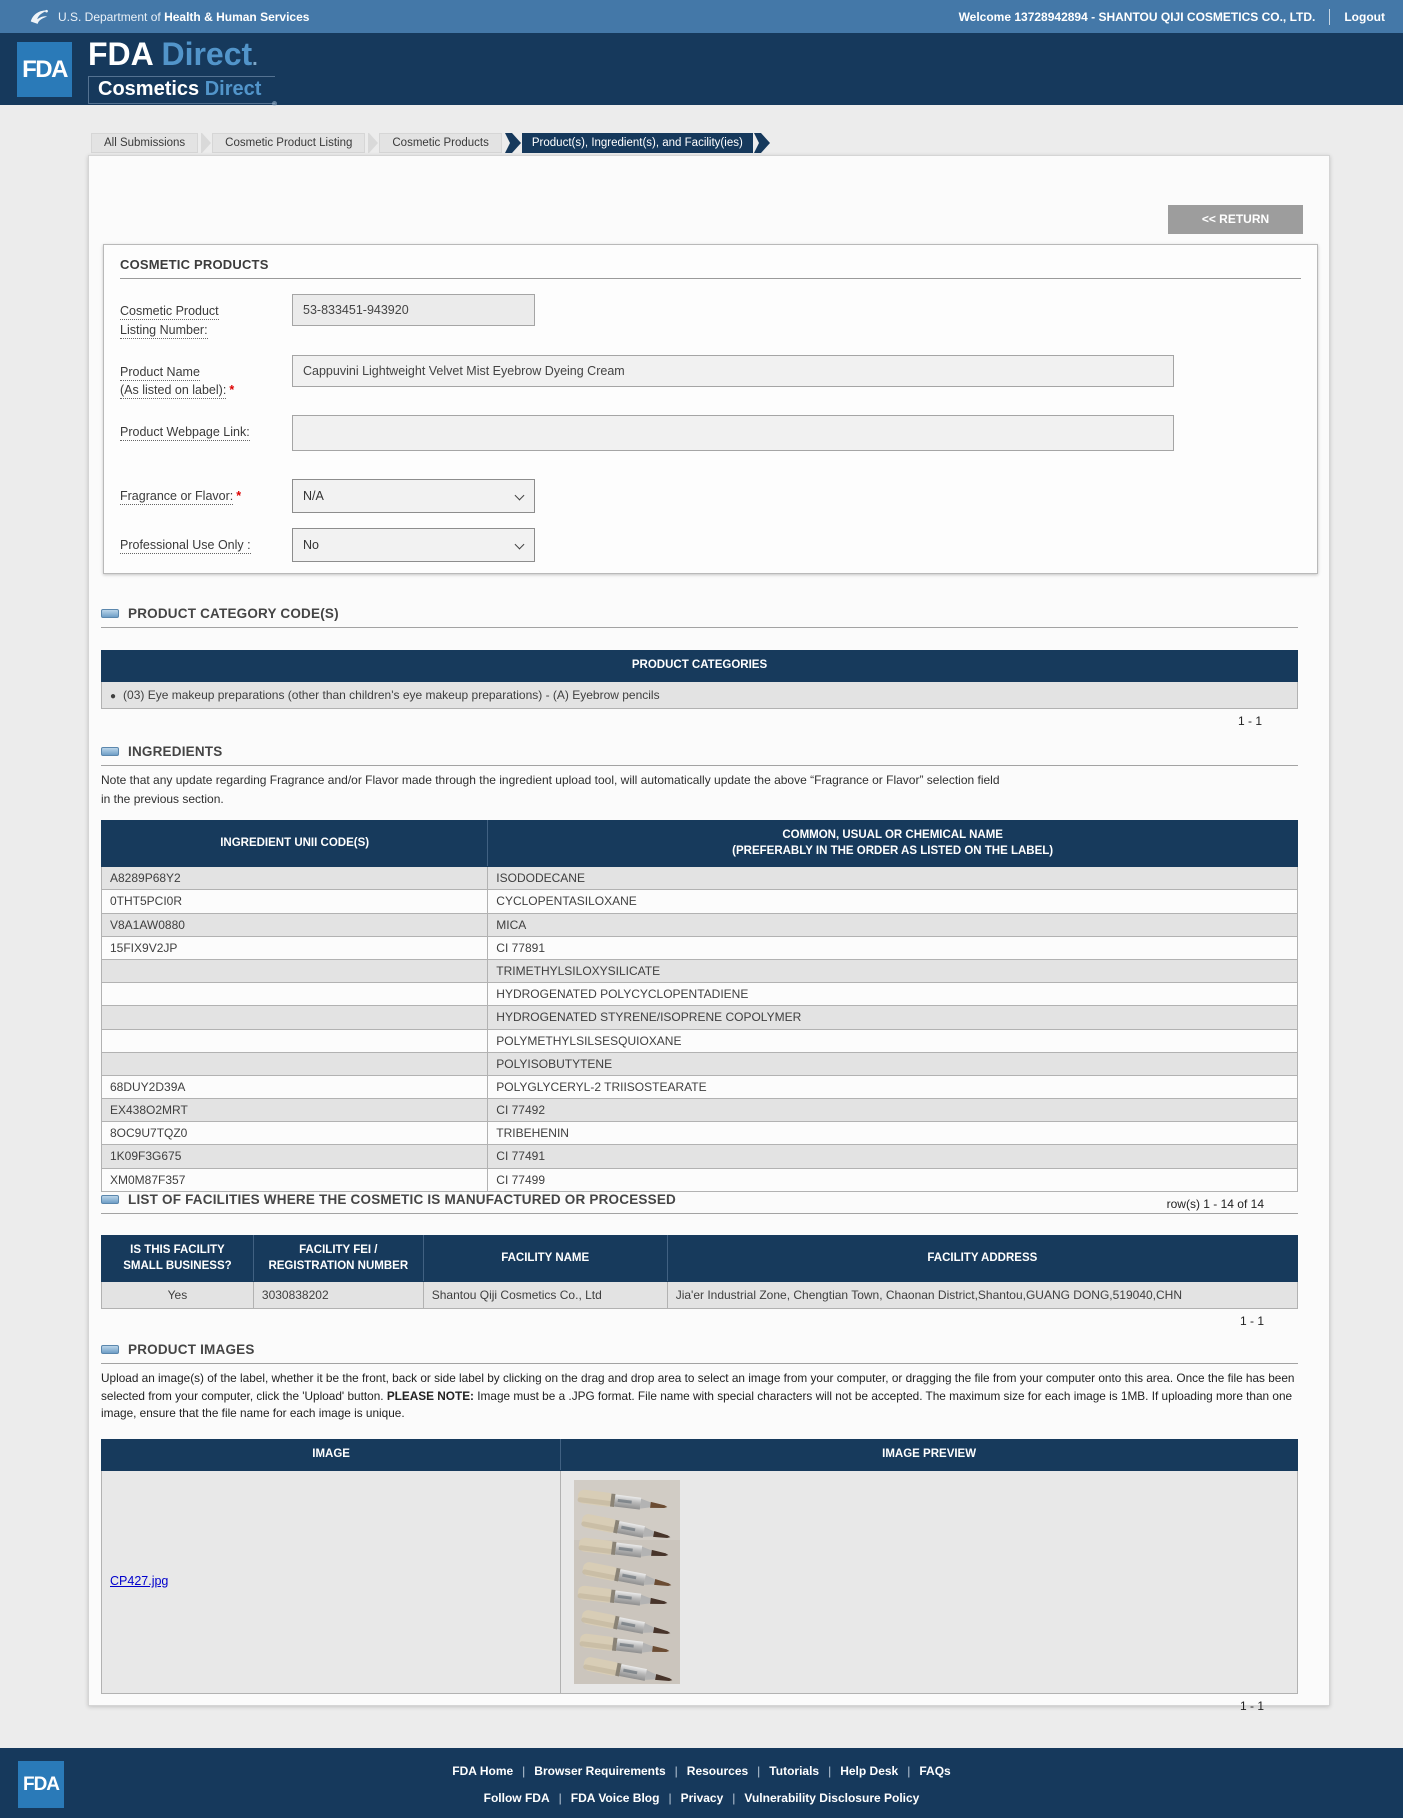  What do you see at coordinates (615, 1798) in the screenshot?
I see `footer-link-fda-voice-blog: FDA Voice Blog` at bounding box center [615, 1798].